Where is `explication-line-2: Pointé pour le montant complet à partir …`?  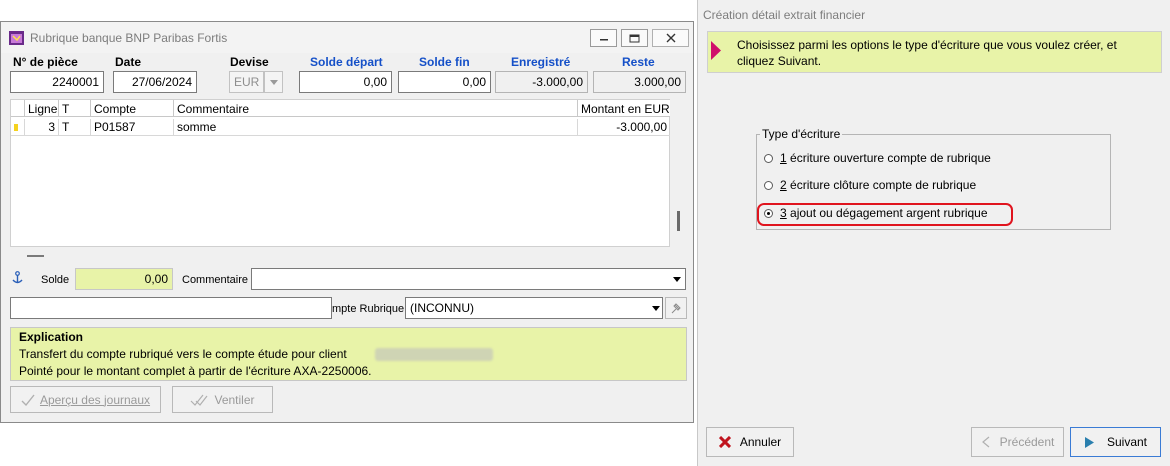 explication-line-2: Pointé pour le montant complet à partir … is located at coordinates (195, 371).